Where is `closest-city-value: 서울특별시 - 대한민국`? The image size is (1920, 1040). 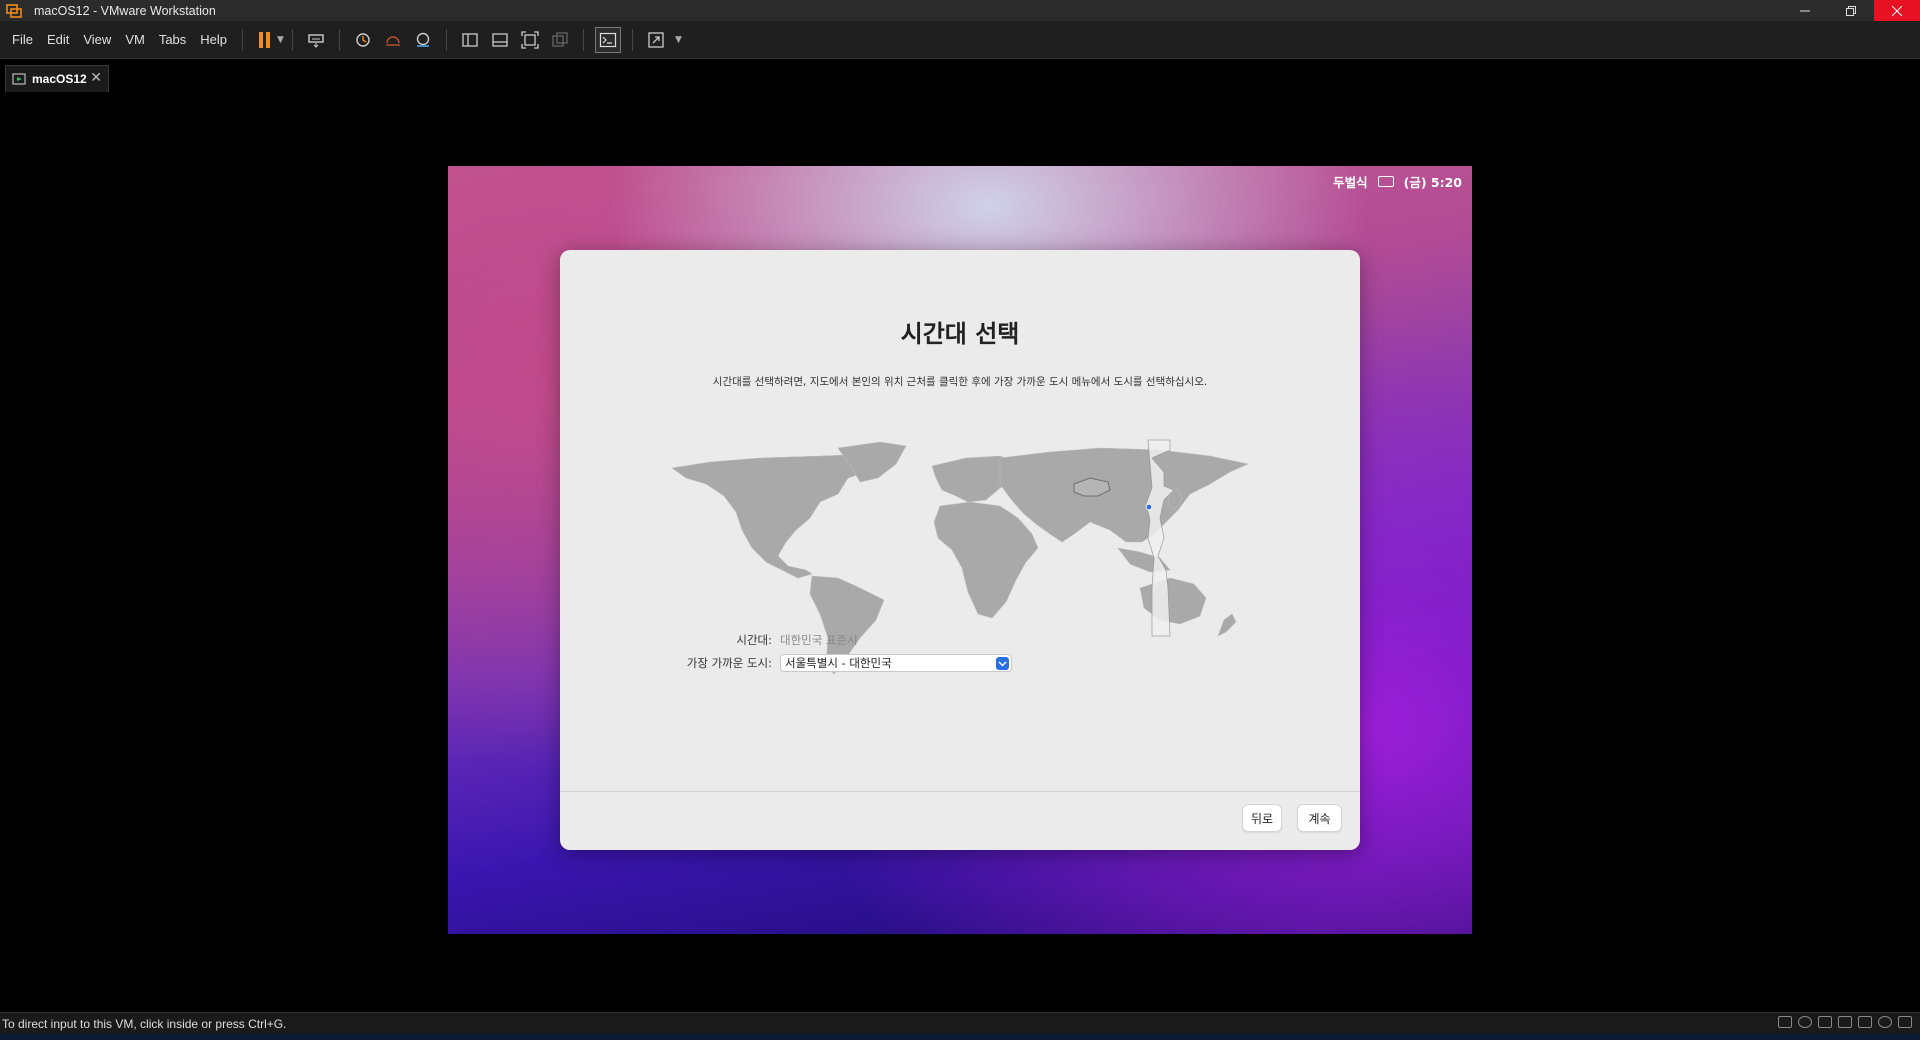
closest-city-value: 서울특별시 - 대한민국 is located at coordinates (838, 663).